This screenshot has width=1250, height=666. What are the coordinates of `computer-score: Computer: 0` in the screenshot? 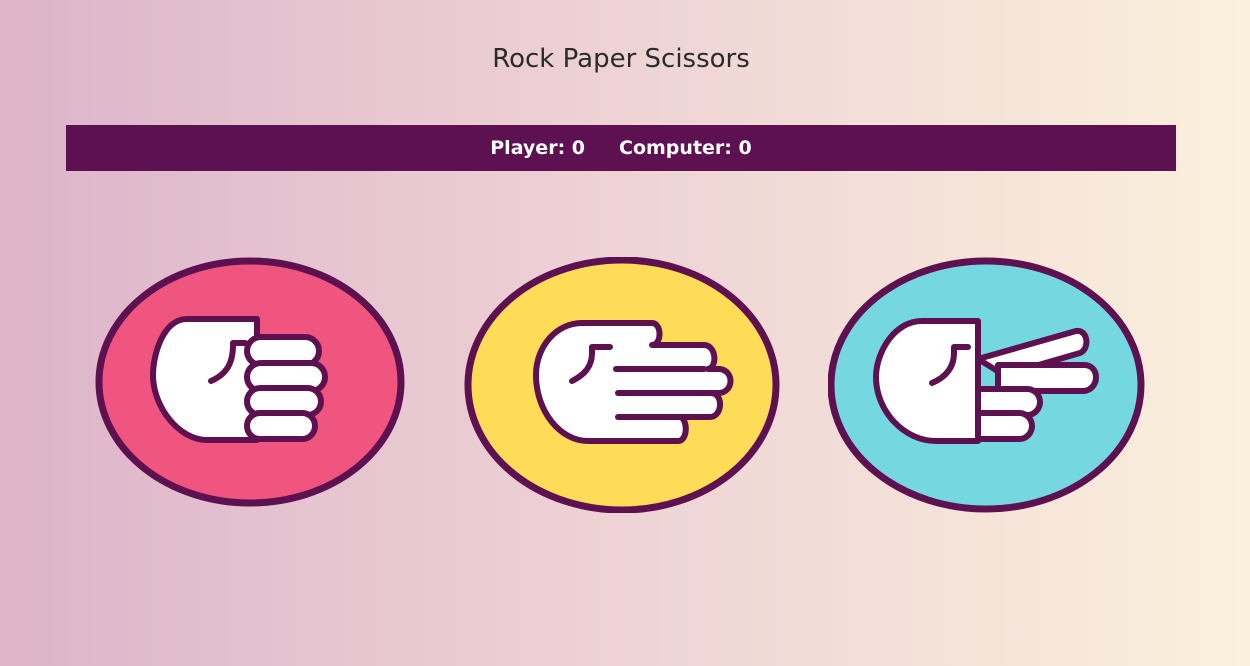 It's located at (685, 148).